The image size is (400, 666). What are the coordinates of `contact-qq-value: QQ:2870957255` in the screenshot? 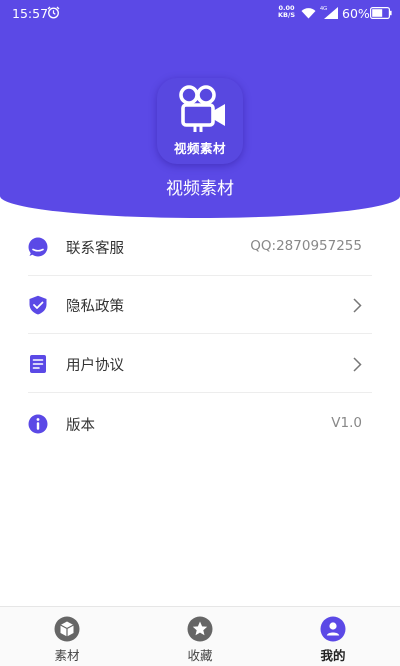 It's located at (306, 246).